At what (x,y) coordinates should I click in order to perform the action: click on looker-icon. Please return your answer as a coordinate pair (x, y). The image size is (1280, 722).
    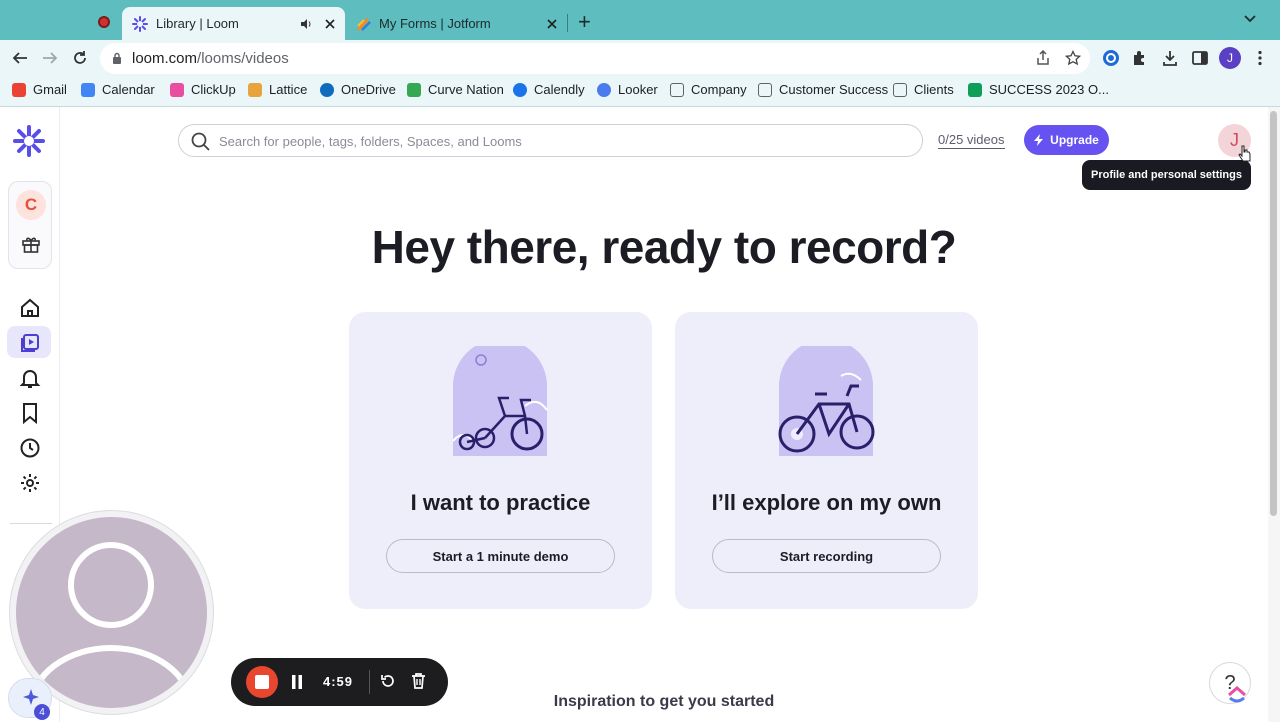
    Looking at the image, I should click on (604, 89).